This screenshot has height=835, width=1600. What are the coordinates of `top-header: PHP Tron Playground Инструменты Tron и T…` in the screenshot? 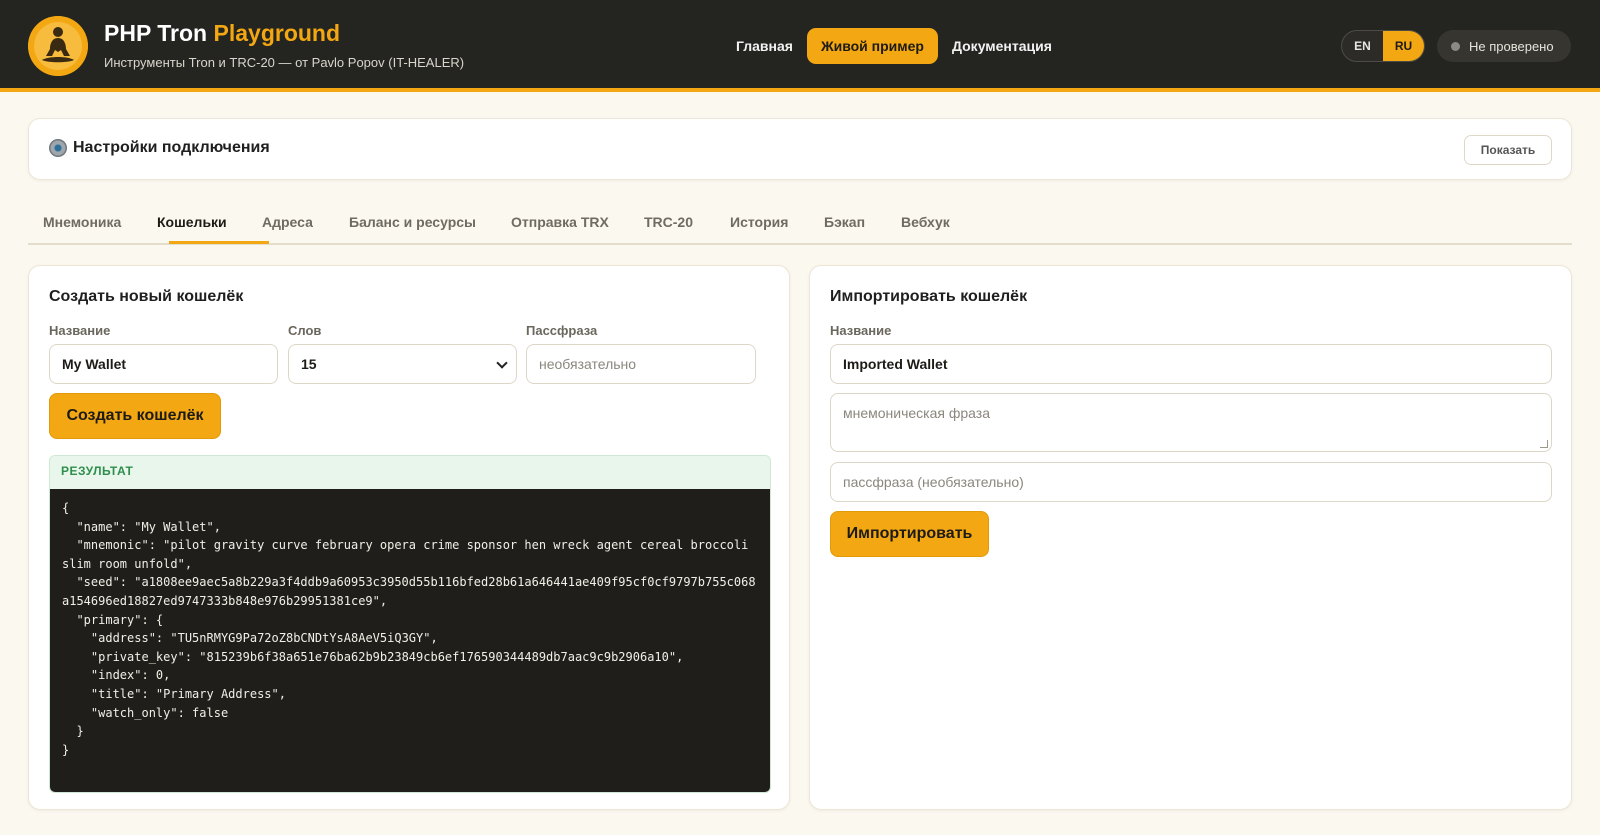 It's located at (800, 46).